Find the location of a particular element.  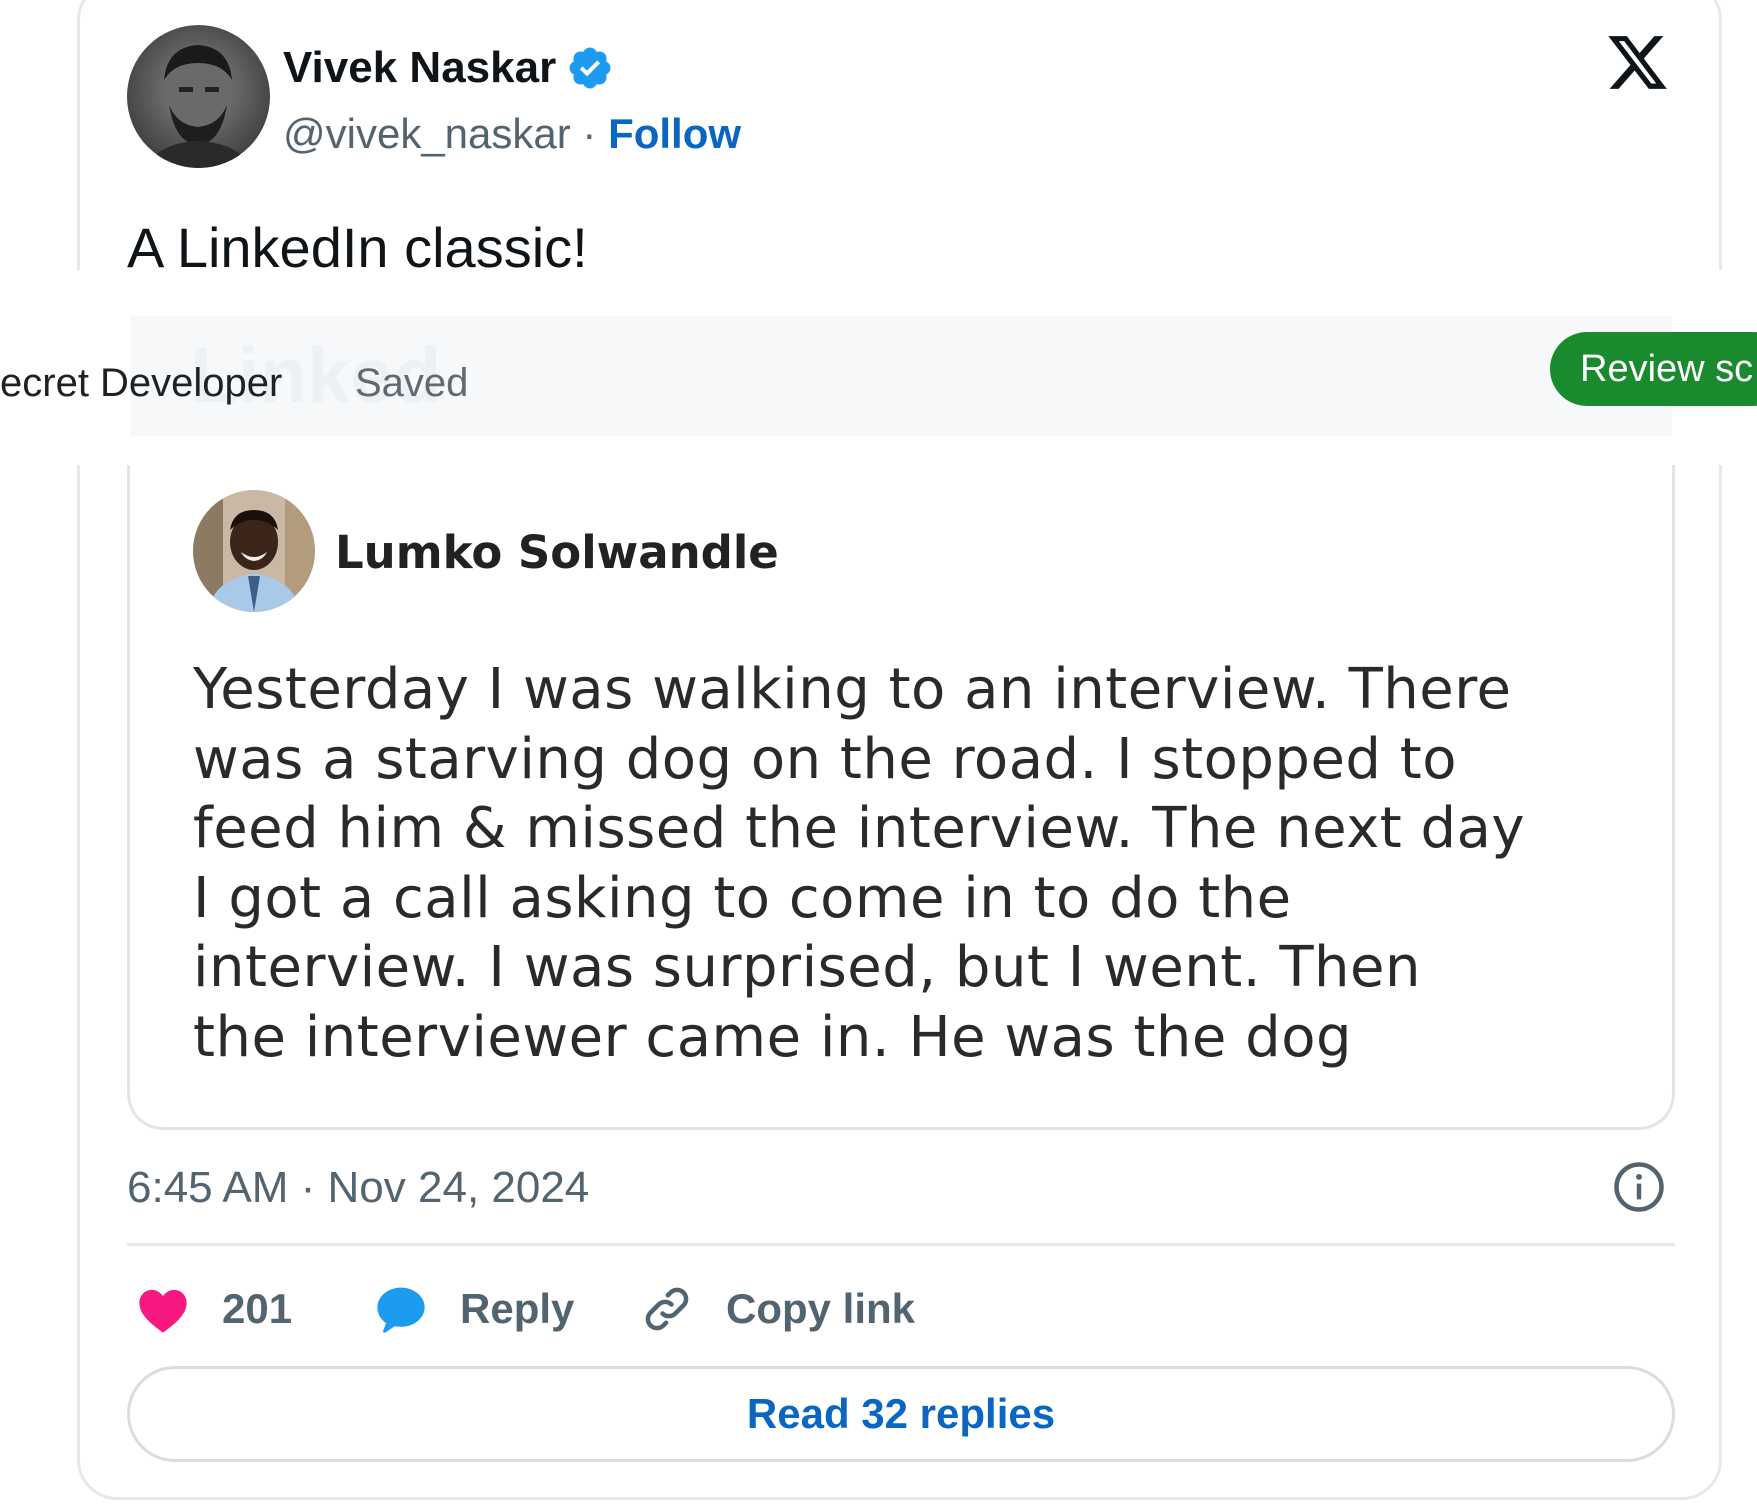

author-handle: @vivek_naskar is located at coordinates (427, 133).